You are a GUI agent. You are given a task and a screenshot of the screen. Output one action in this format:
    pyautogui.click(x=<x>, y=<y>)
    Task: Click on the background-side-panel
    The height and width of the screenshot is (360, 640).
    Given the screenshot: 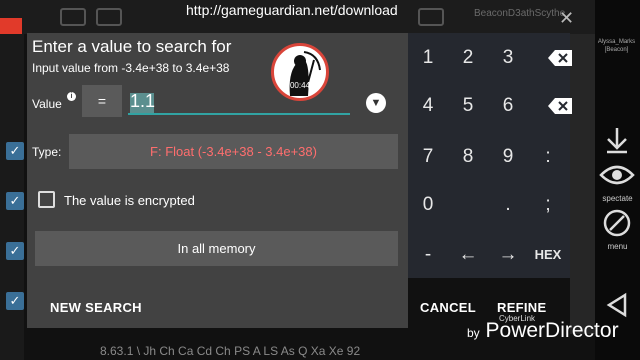 What is the action you would take?
    pyautogui.click(x=582, y=184)
    